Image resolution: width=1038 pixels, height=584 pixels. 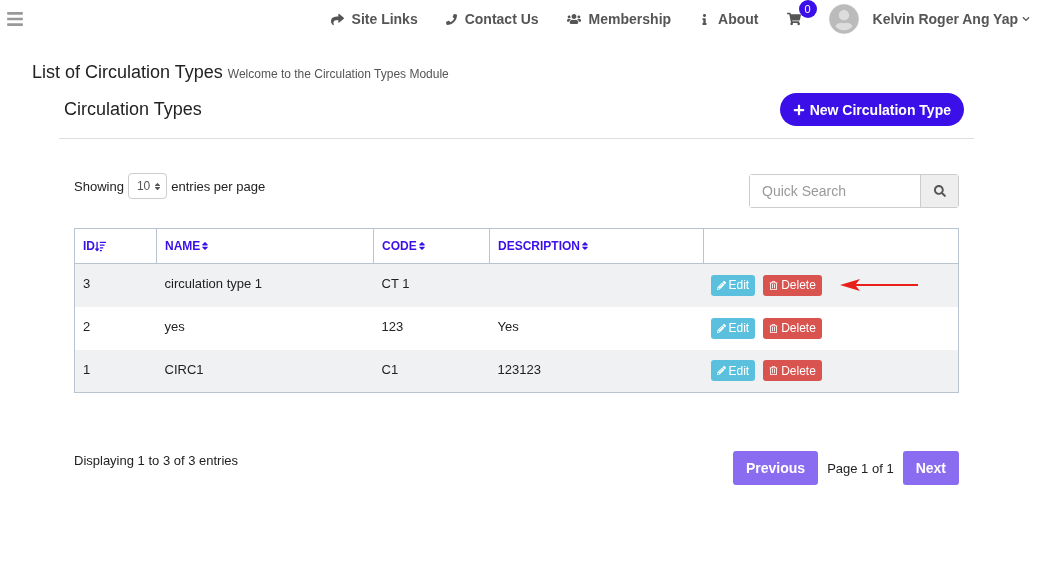 I want to click on table-cell: 123, so click(x=431, y=328).